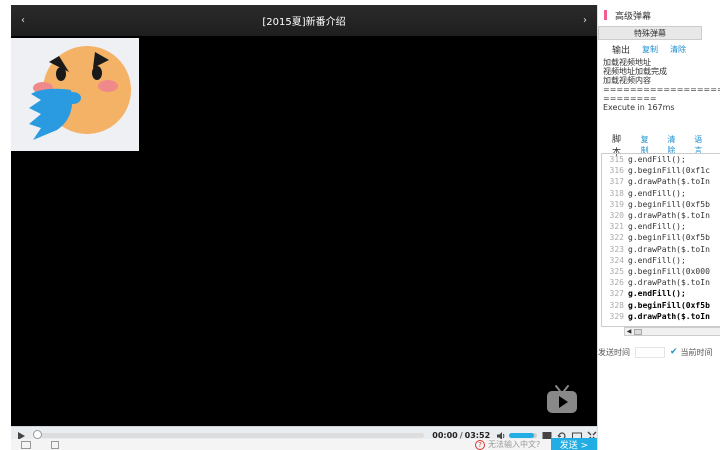 Image resolution: width=720 pixels, height=450 pixels. Describe the element at coordinates (605, 15) in the screenshot. I see `panel-accent-mark` at that location.